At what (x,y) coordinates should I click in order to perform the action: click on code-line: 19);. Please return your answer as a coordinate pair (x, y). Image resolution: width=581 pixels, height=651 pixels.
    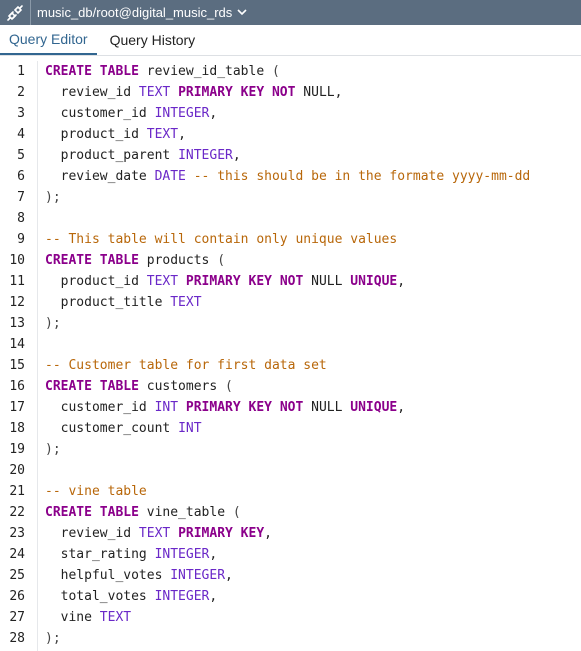
    Looking at the image, I should click on (290, 449).